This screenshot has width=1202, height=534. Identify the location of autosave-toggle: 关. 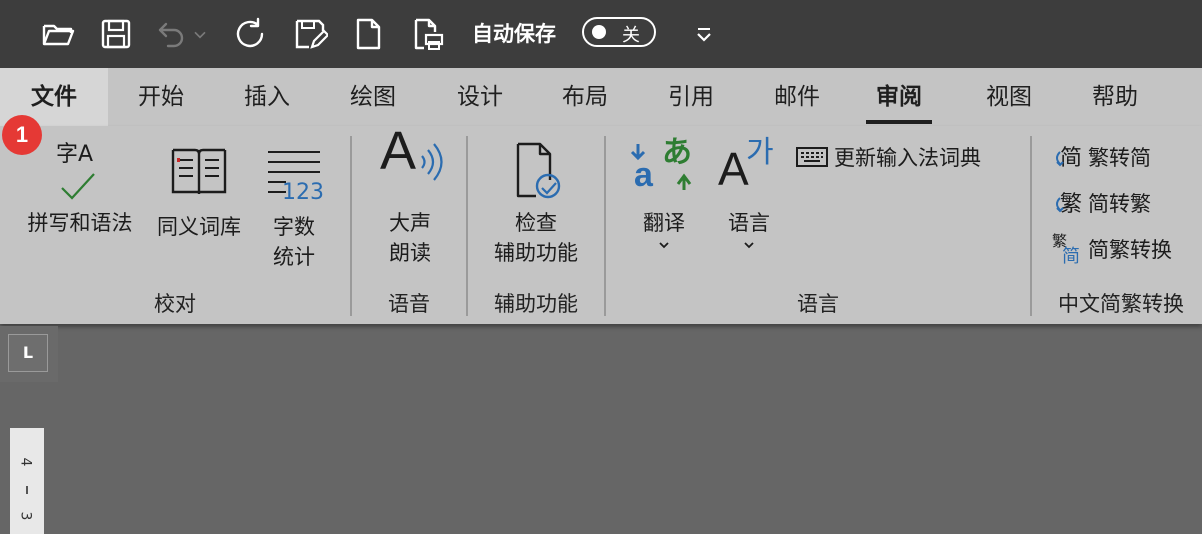
(619, 32).